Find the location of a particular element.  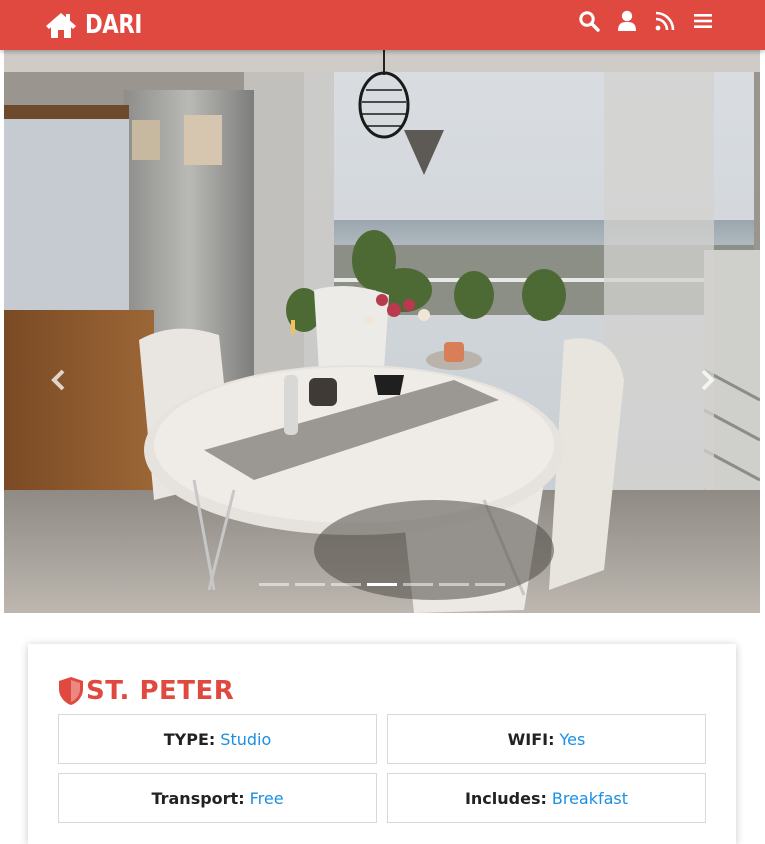

chevron-left-icon is located at coordinates (58, 380).